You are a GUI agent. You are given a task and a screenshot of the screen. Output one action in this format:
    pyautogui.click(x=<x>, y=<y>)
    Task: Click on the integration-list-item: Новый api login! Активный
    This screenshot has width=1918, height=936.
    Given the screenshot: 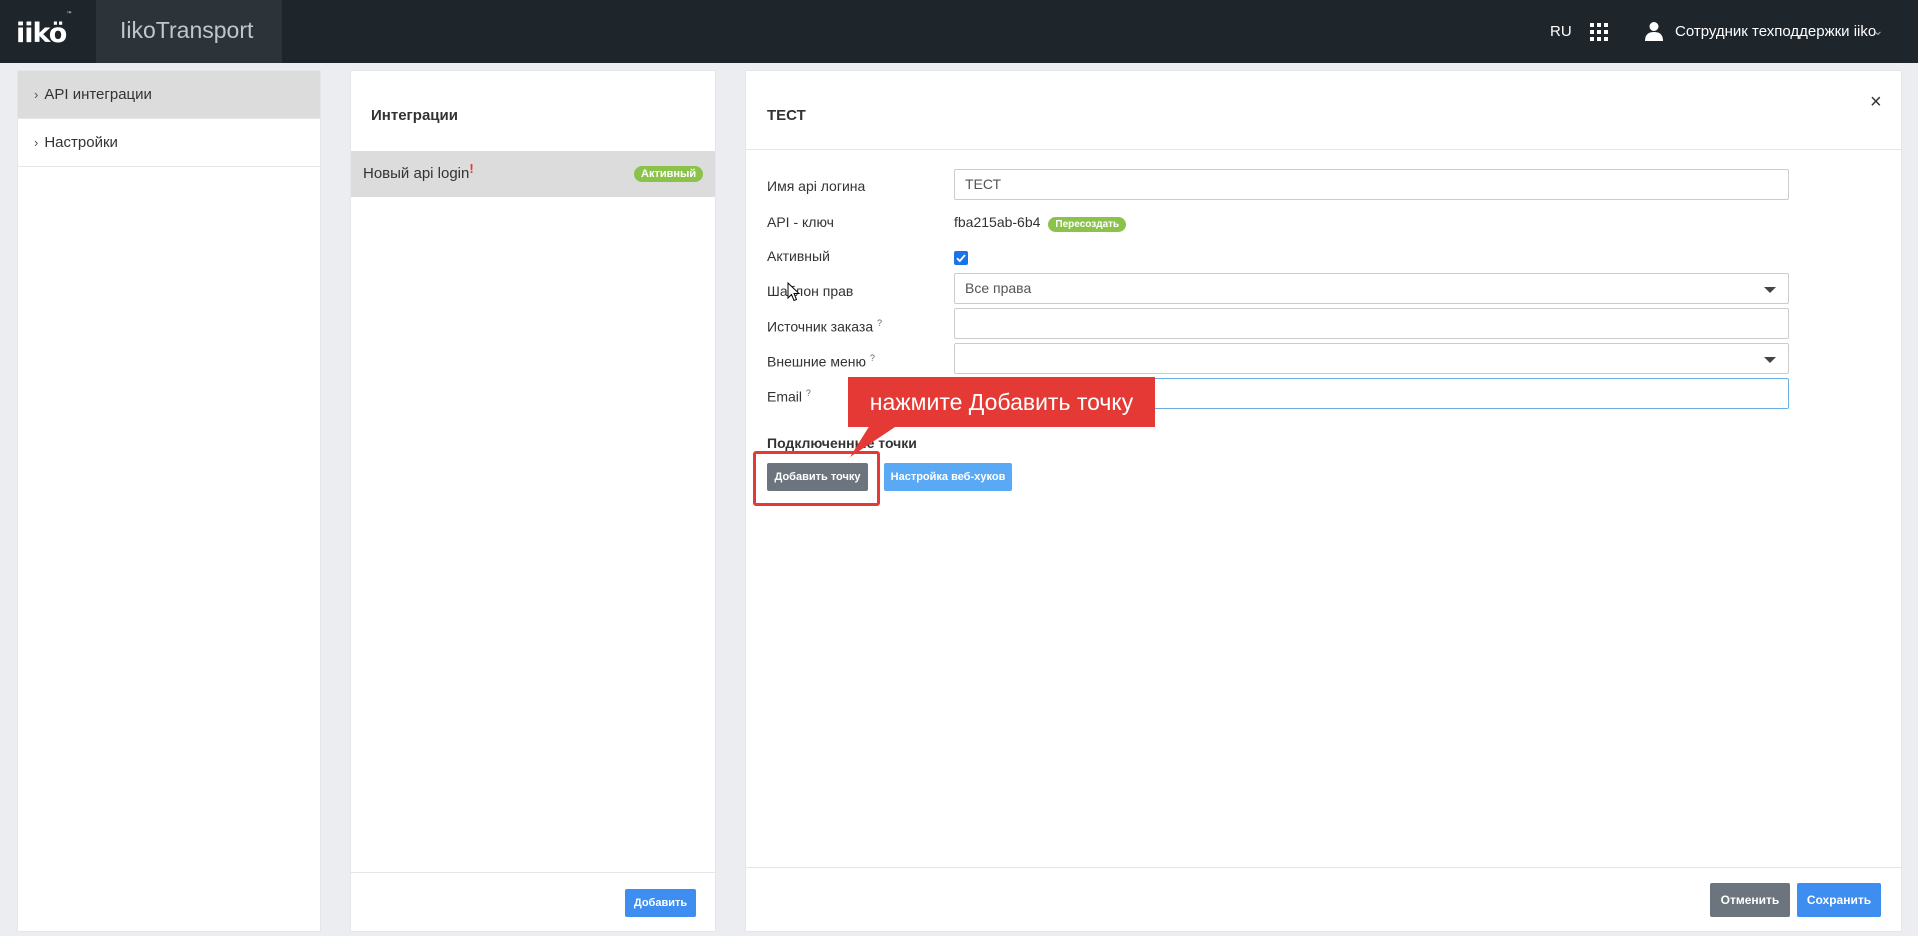 What is the action you would take?
    pyautogui.click(x=533, y=174)
    